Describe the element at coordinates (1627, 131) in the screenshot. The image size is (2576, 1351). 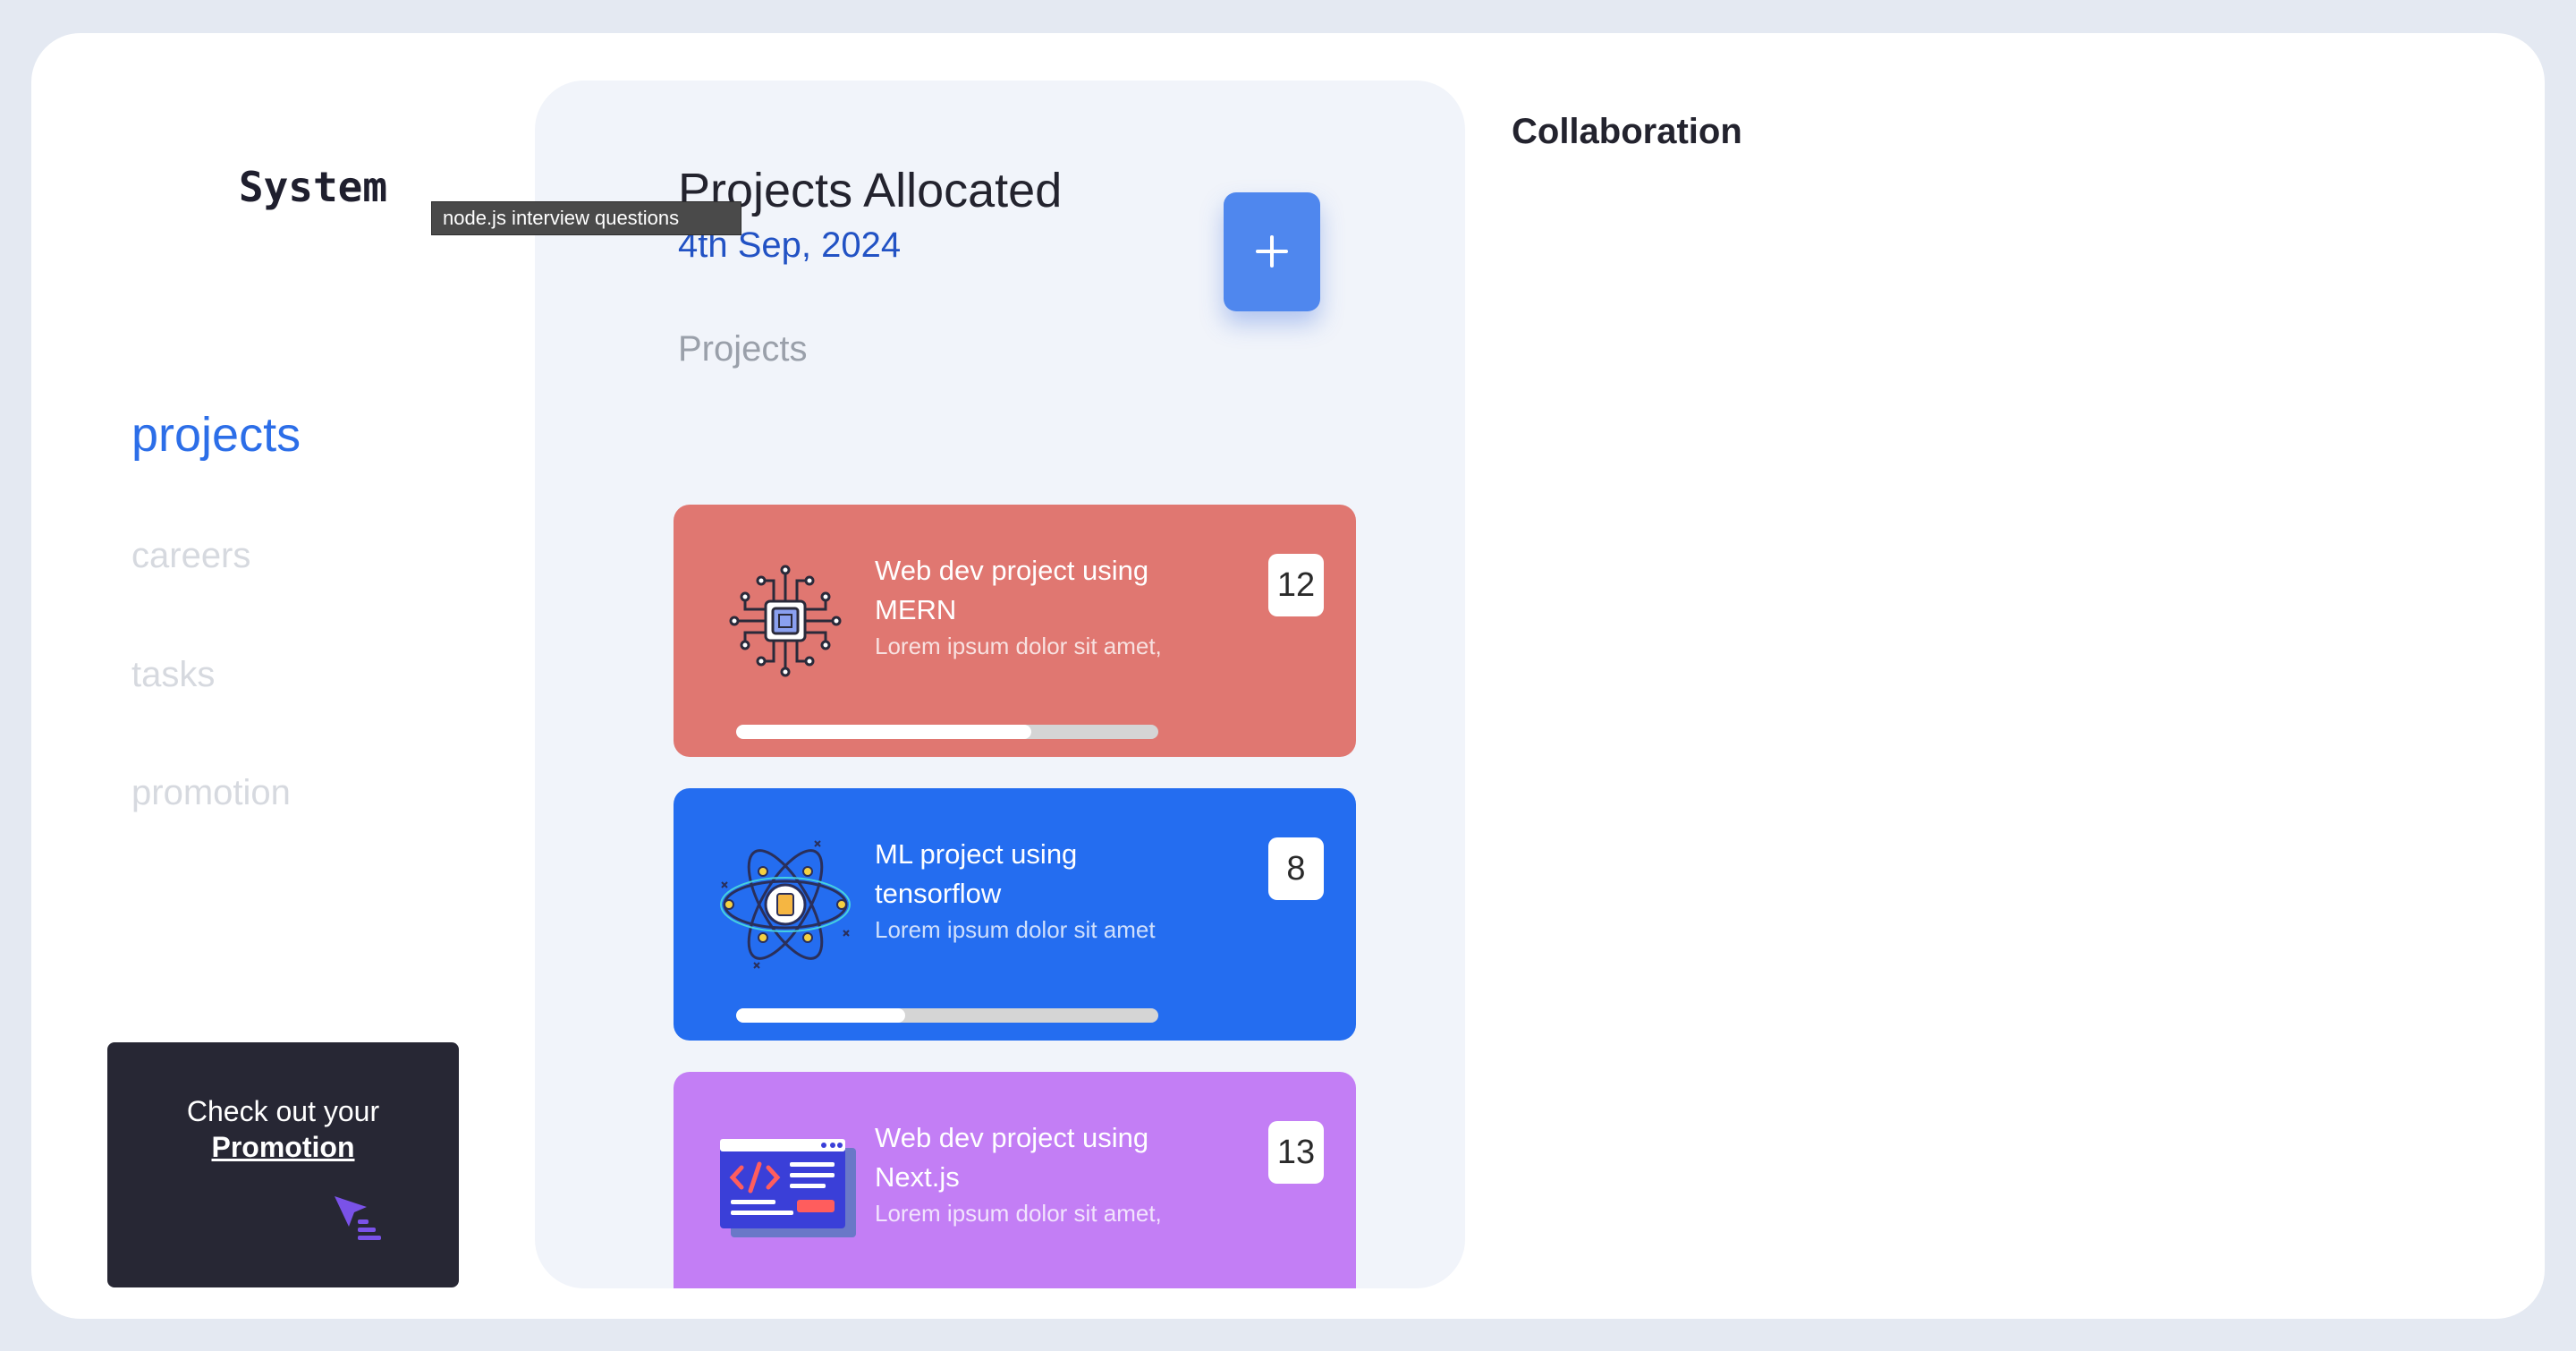
I see `collaboration-heading: Collaboration` at that location.